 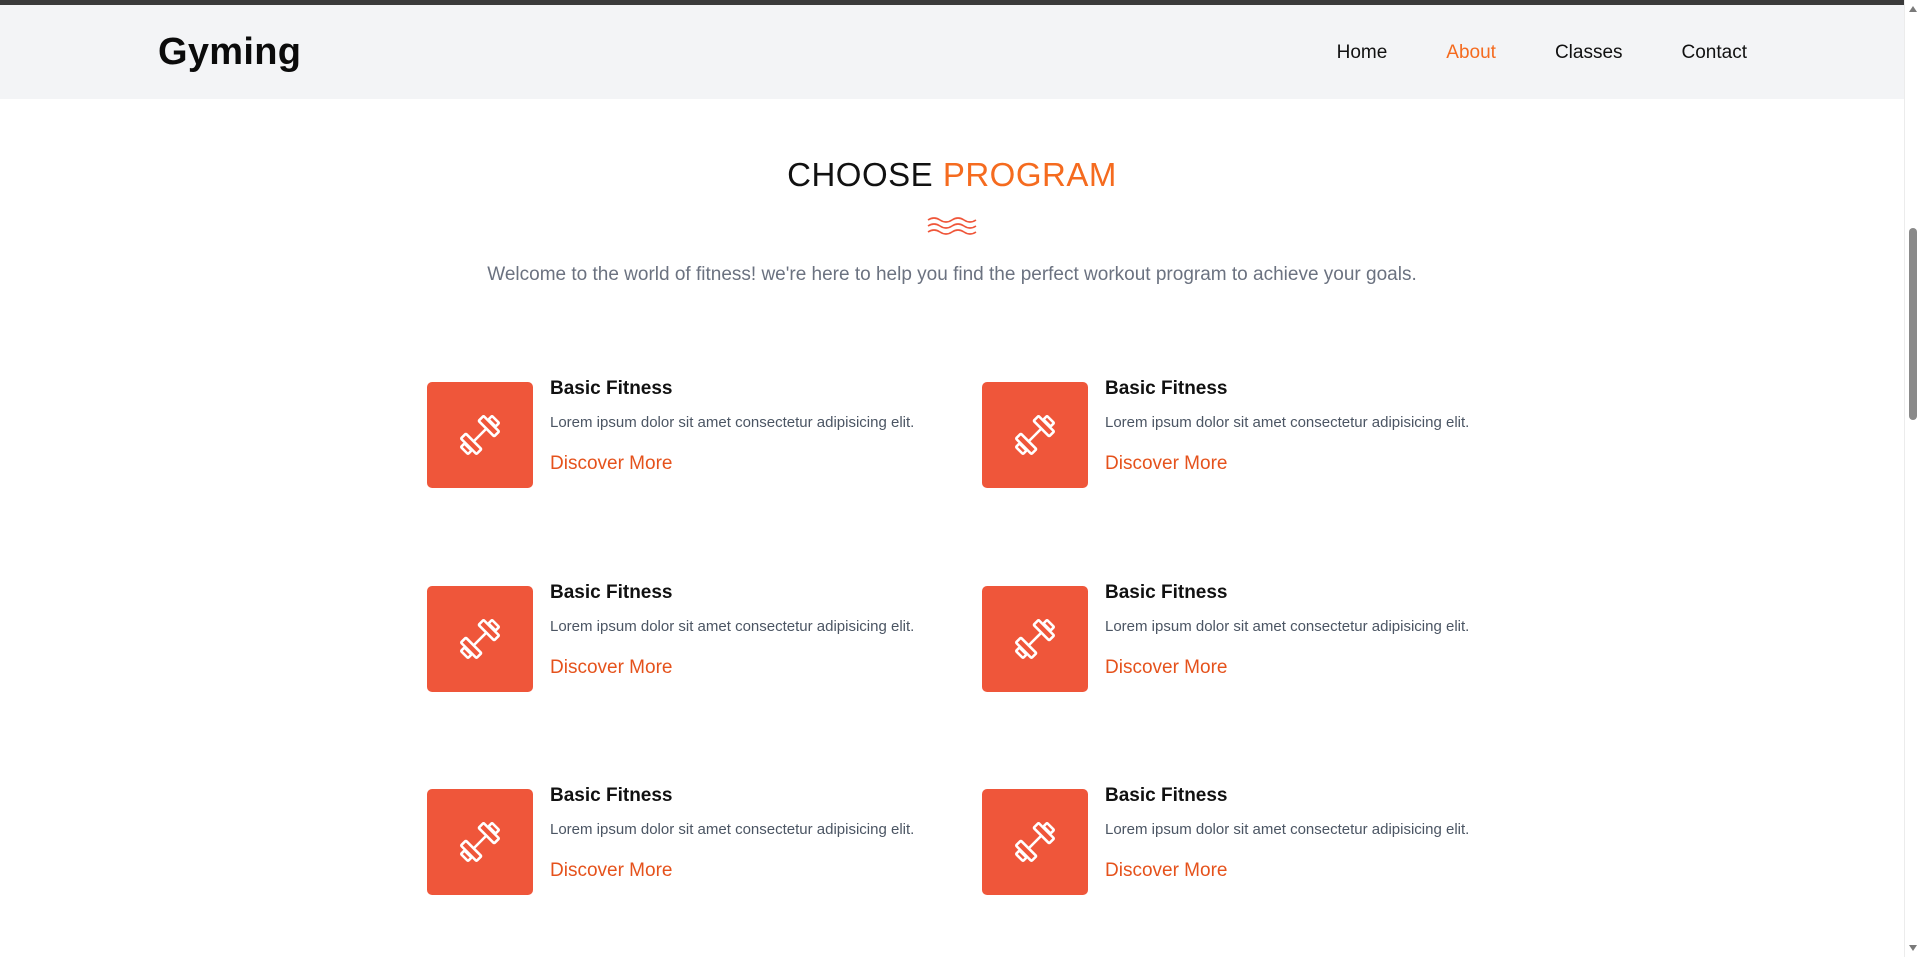 I want to click on nav-links: Home About Classes Contact, so click(x=1542, y=53).